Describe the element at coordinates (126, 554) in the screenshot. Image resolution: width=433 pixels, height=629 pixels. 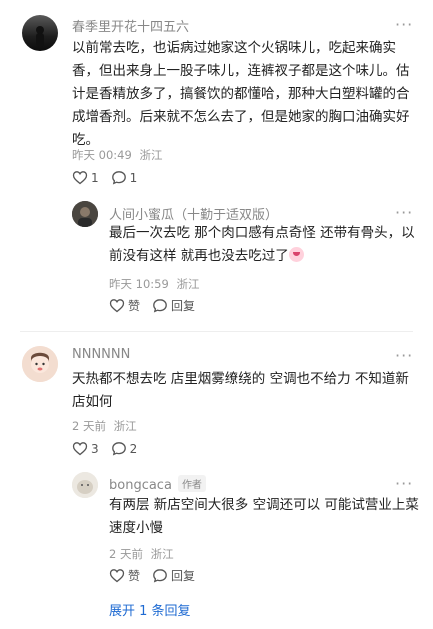
I see `reply-time: 2 天前` at that location.